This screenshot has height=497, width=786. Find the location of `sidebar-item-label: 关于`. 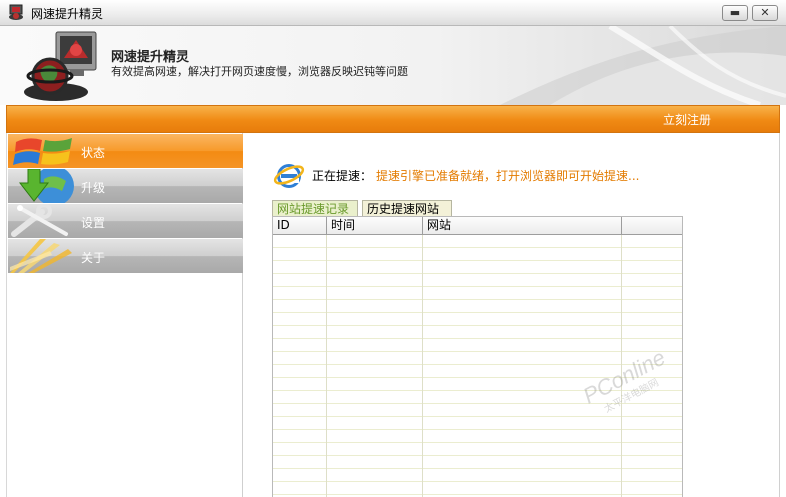

sidebar-item-label: 关于 is located at coordinates (93, 258).